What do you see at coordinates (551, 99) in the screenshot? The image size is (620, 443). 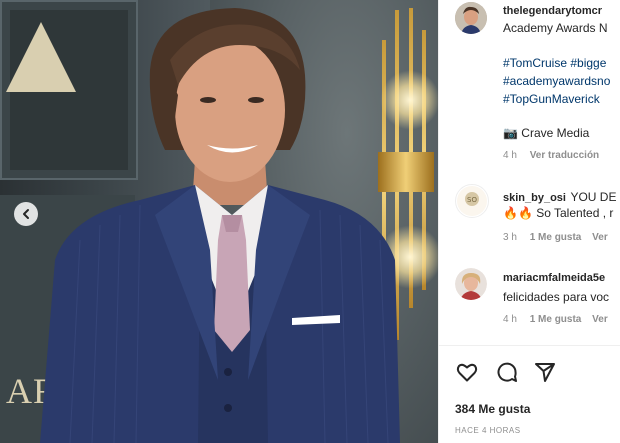 I see `hashtag-line-3: #TopGunMaverick` at bounding box center [551, 99].